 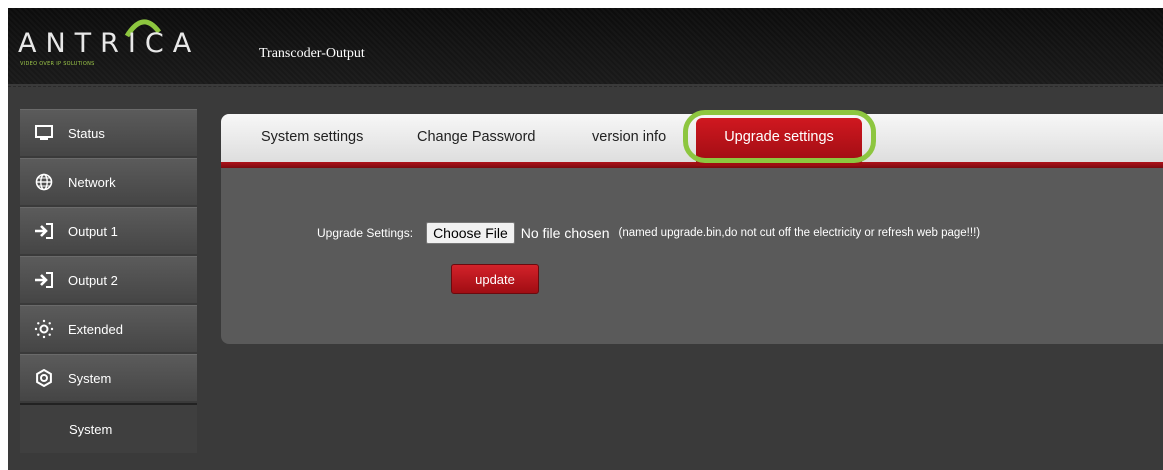 I want to click on sun-dots-icon, so click(x=44, y=329).